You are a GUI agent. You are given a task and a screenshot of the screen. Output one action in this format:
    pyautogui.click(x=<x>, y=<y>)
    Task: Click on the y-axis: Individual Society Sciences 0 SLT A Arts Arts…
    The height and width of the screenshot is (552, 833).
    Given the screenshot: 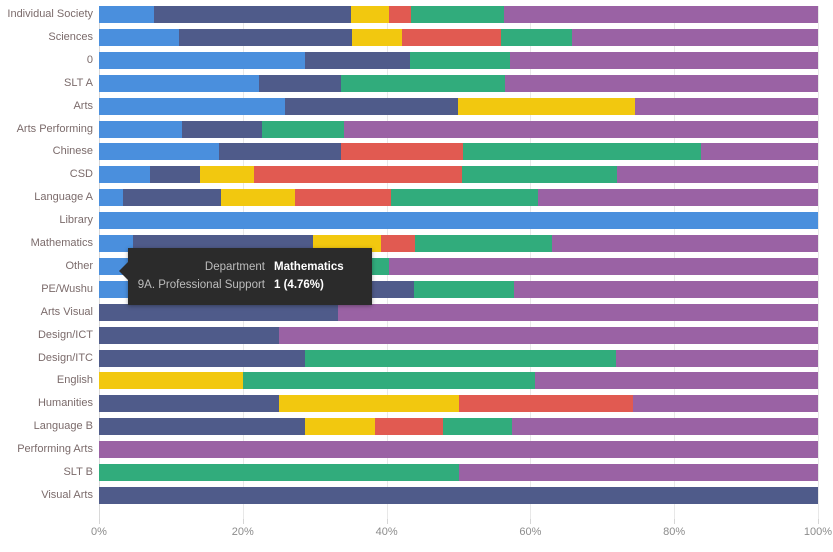 What is the action you would take?
    pyautogui.click(x=46, y=262)
    